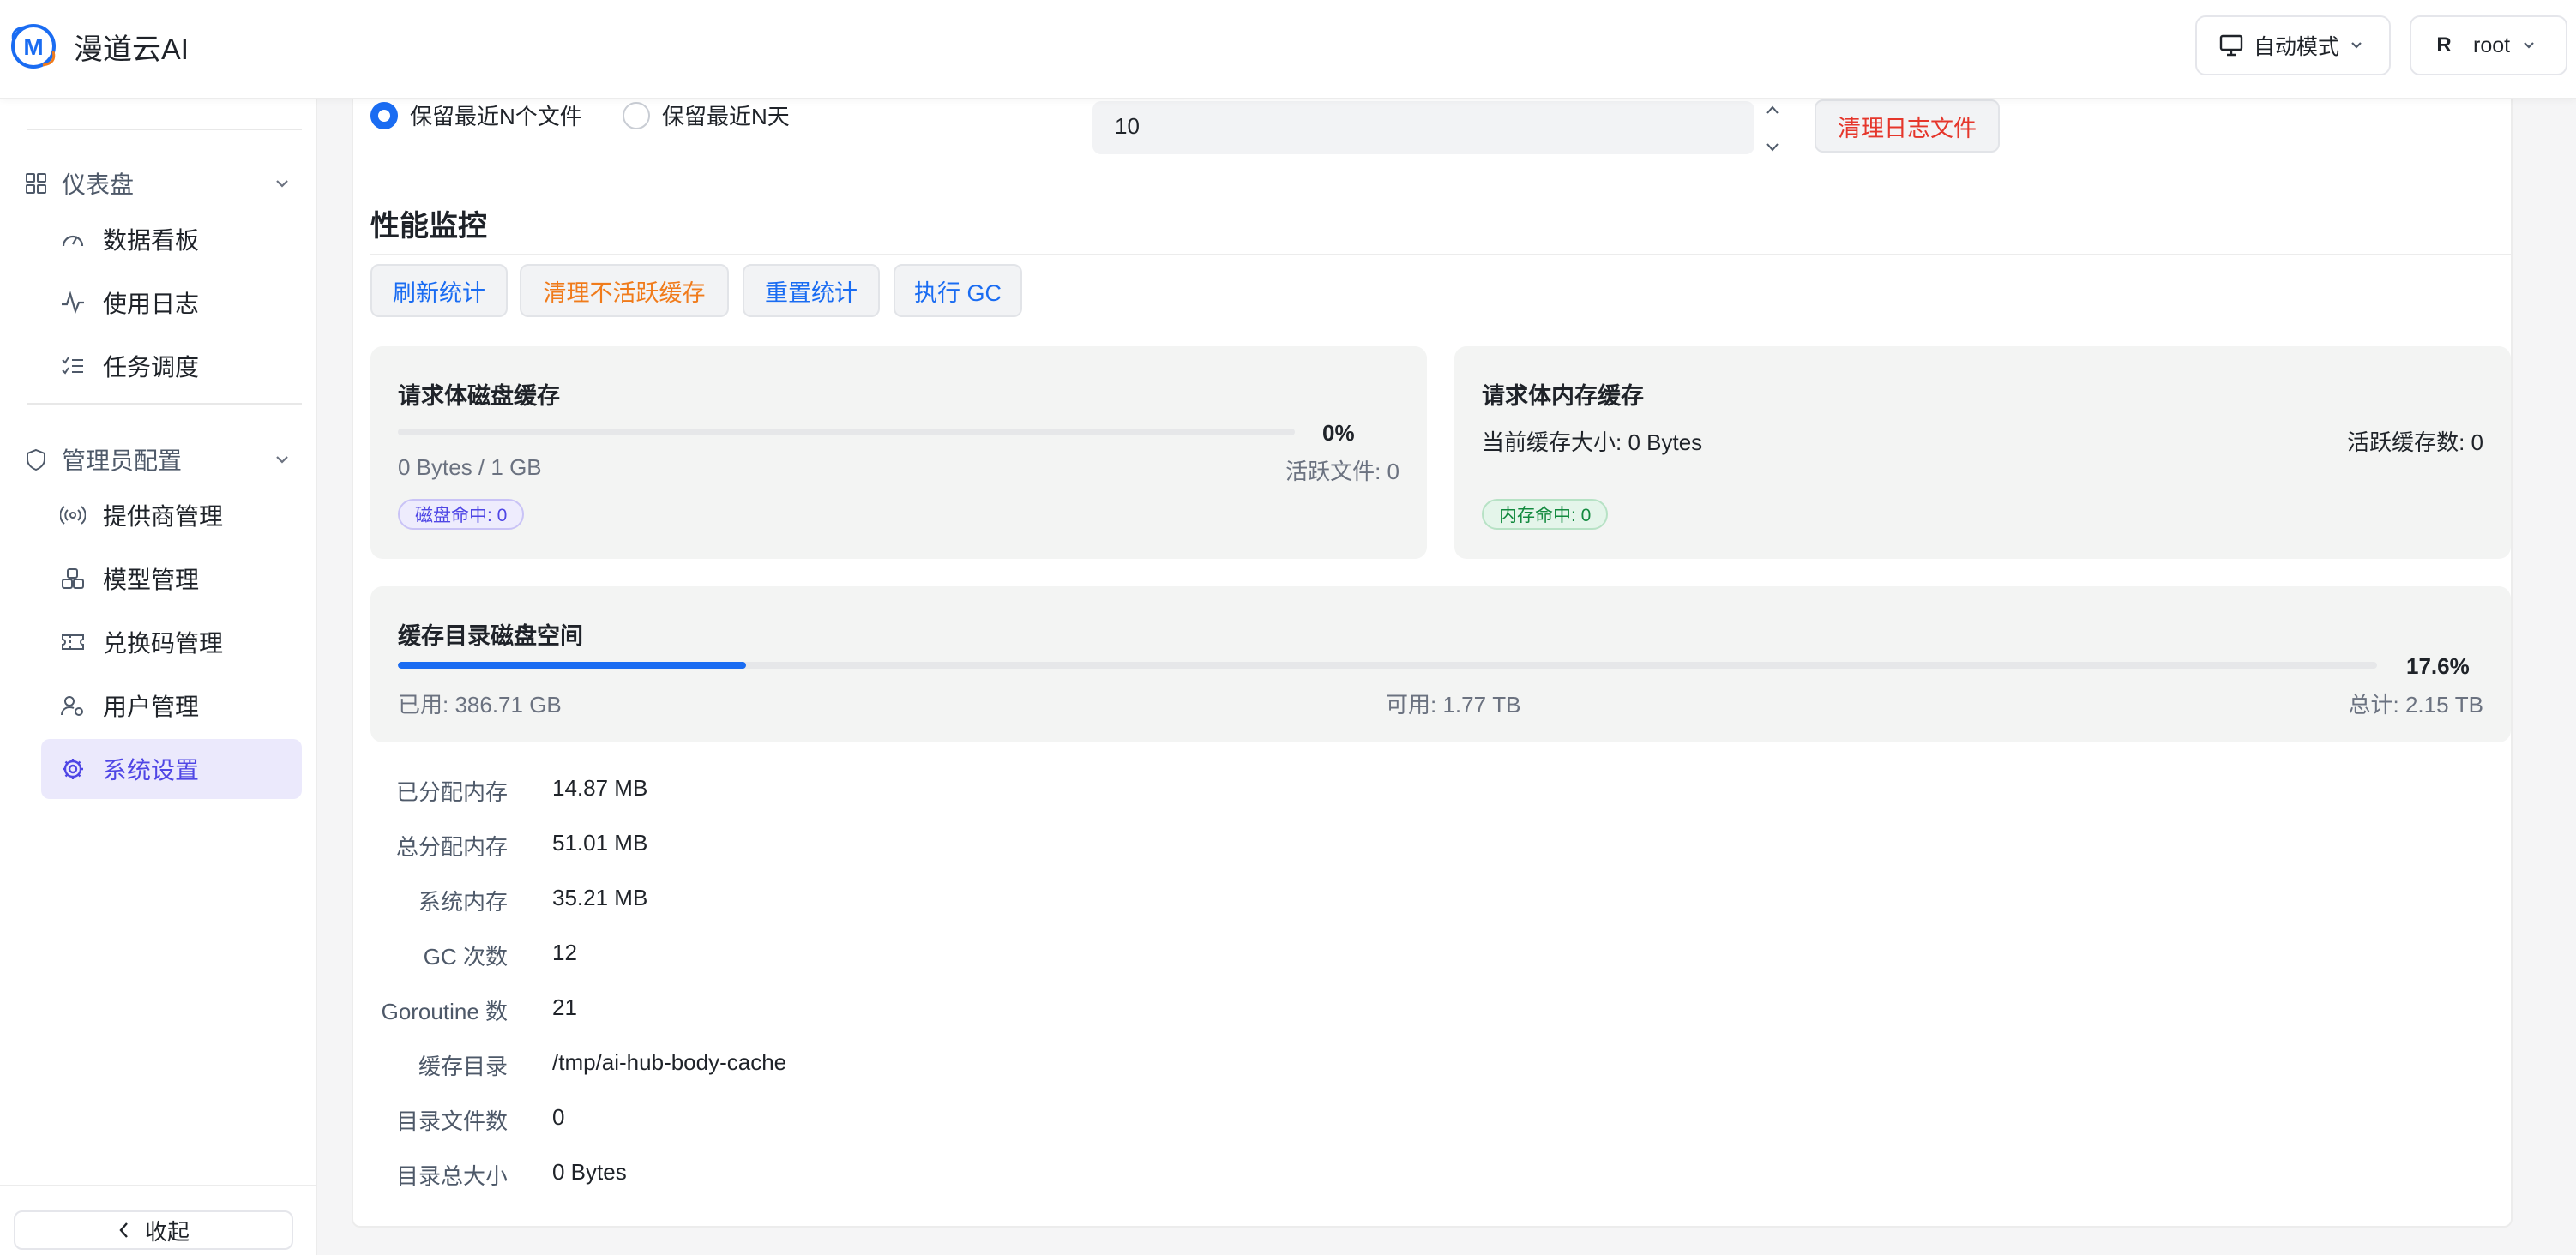 The width and height of the screenshot is (2576, 1255). Describe the element at coordinates (470, 467) in the screenshot. I see `disk-cache-size: 0 Bytes / 1 GB` at that location.